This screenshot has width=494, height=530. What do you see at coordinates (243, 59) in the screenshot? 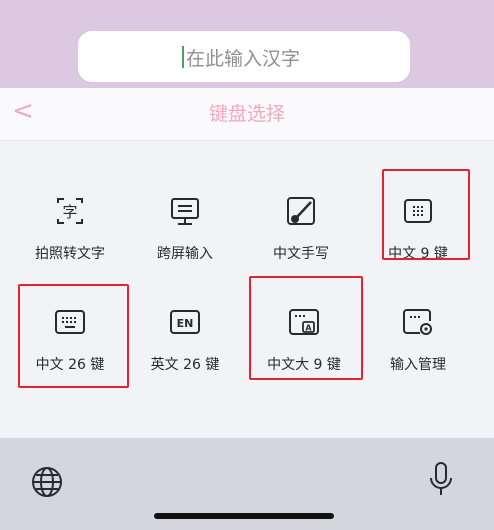
I see `search-placeholder: 在此输入汉字` at bounding box center [243, 59].